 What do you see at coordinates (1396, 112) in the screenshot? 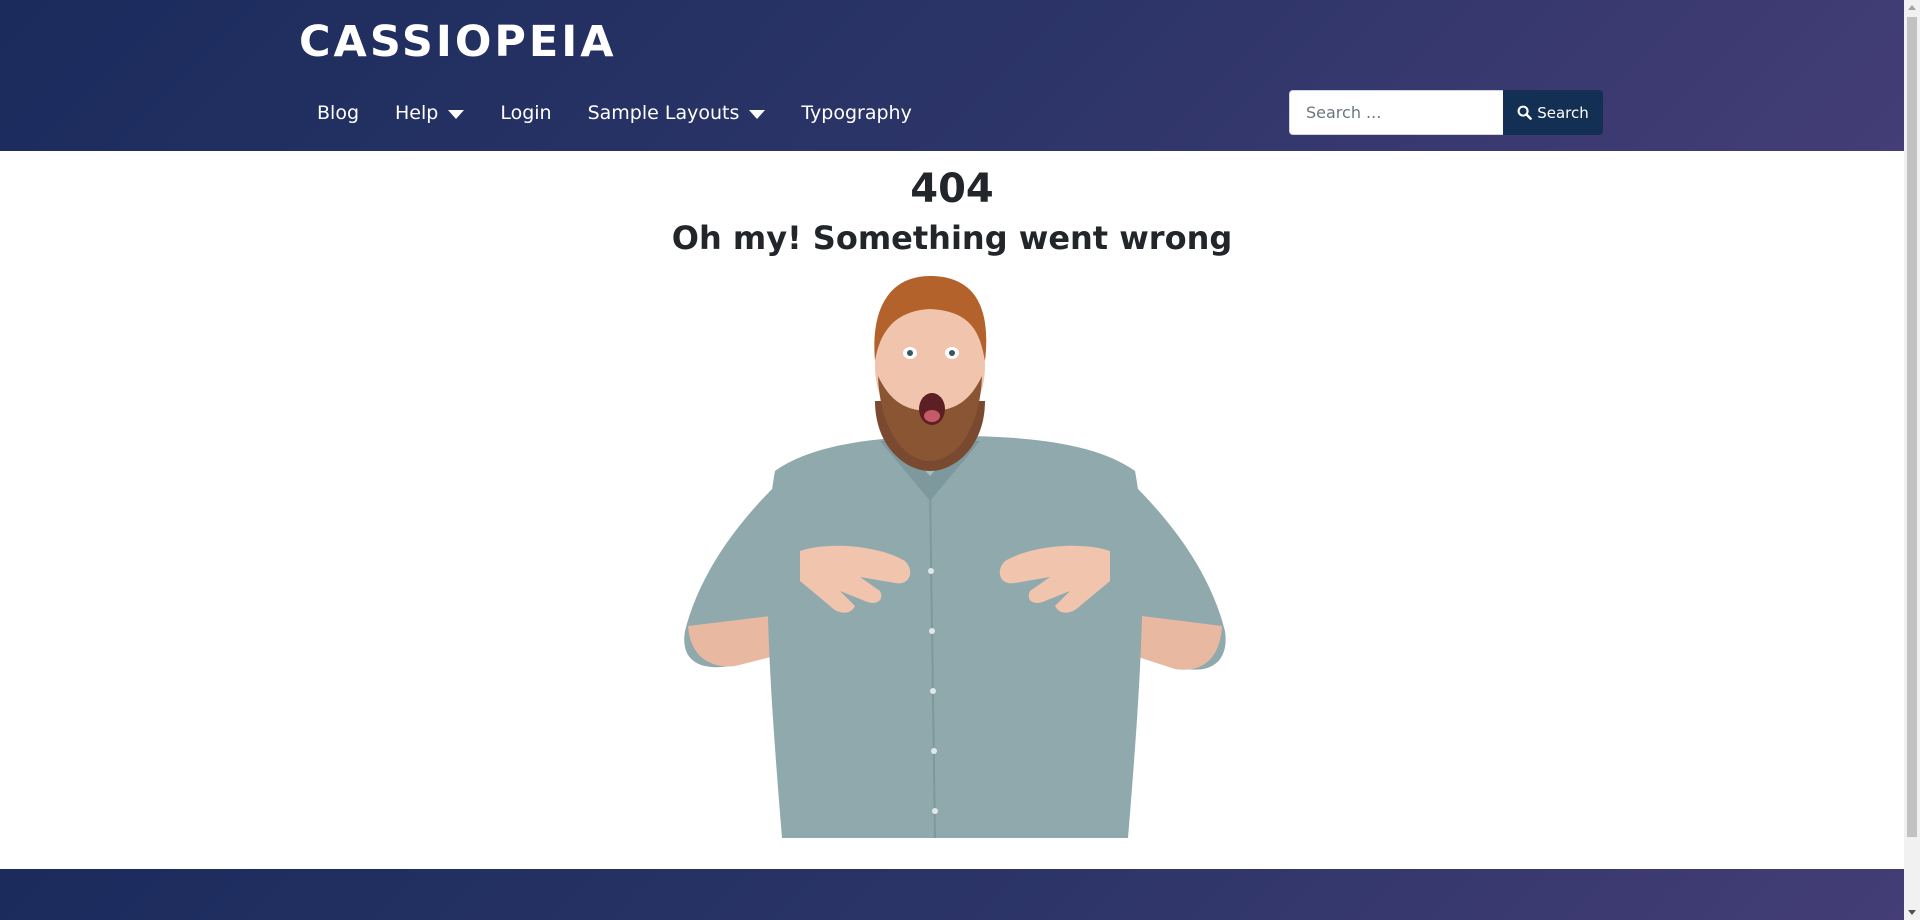
I see `search-input` at bounding box center [1396, 112].